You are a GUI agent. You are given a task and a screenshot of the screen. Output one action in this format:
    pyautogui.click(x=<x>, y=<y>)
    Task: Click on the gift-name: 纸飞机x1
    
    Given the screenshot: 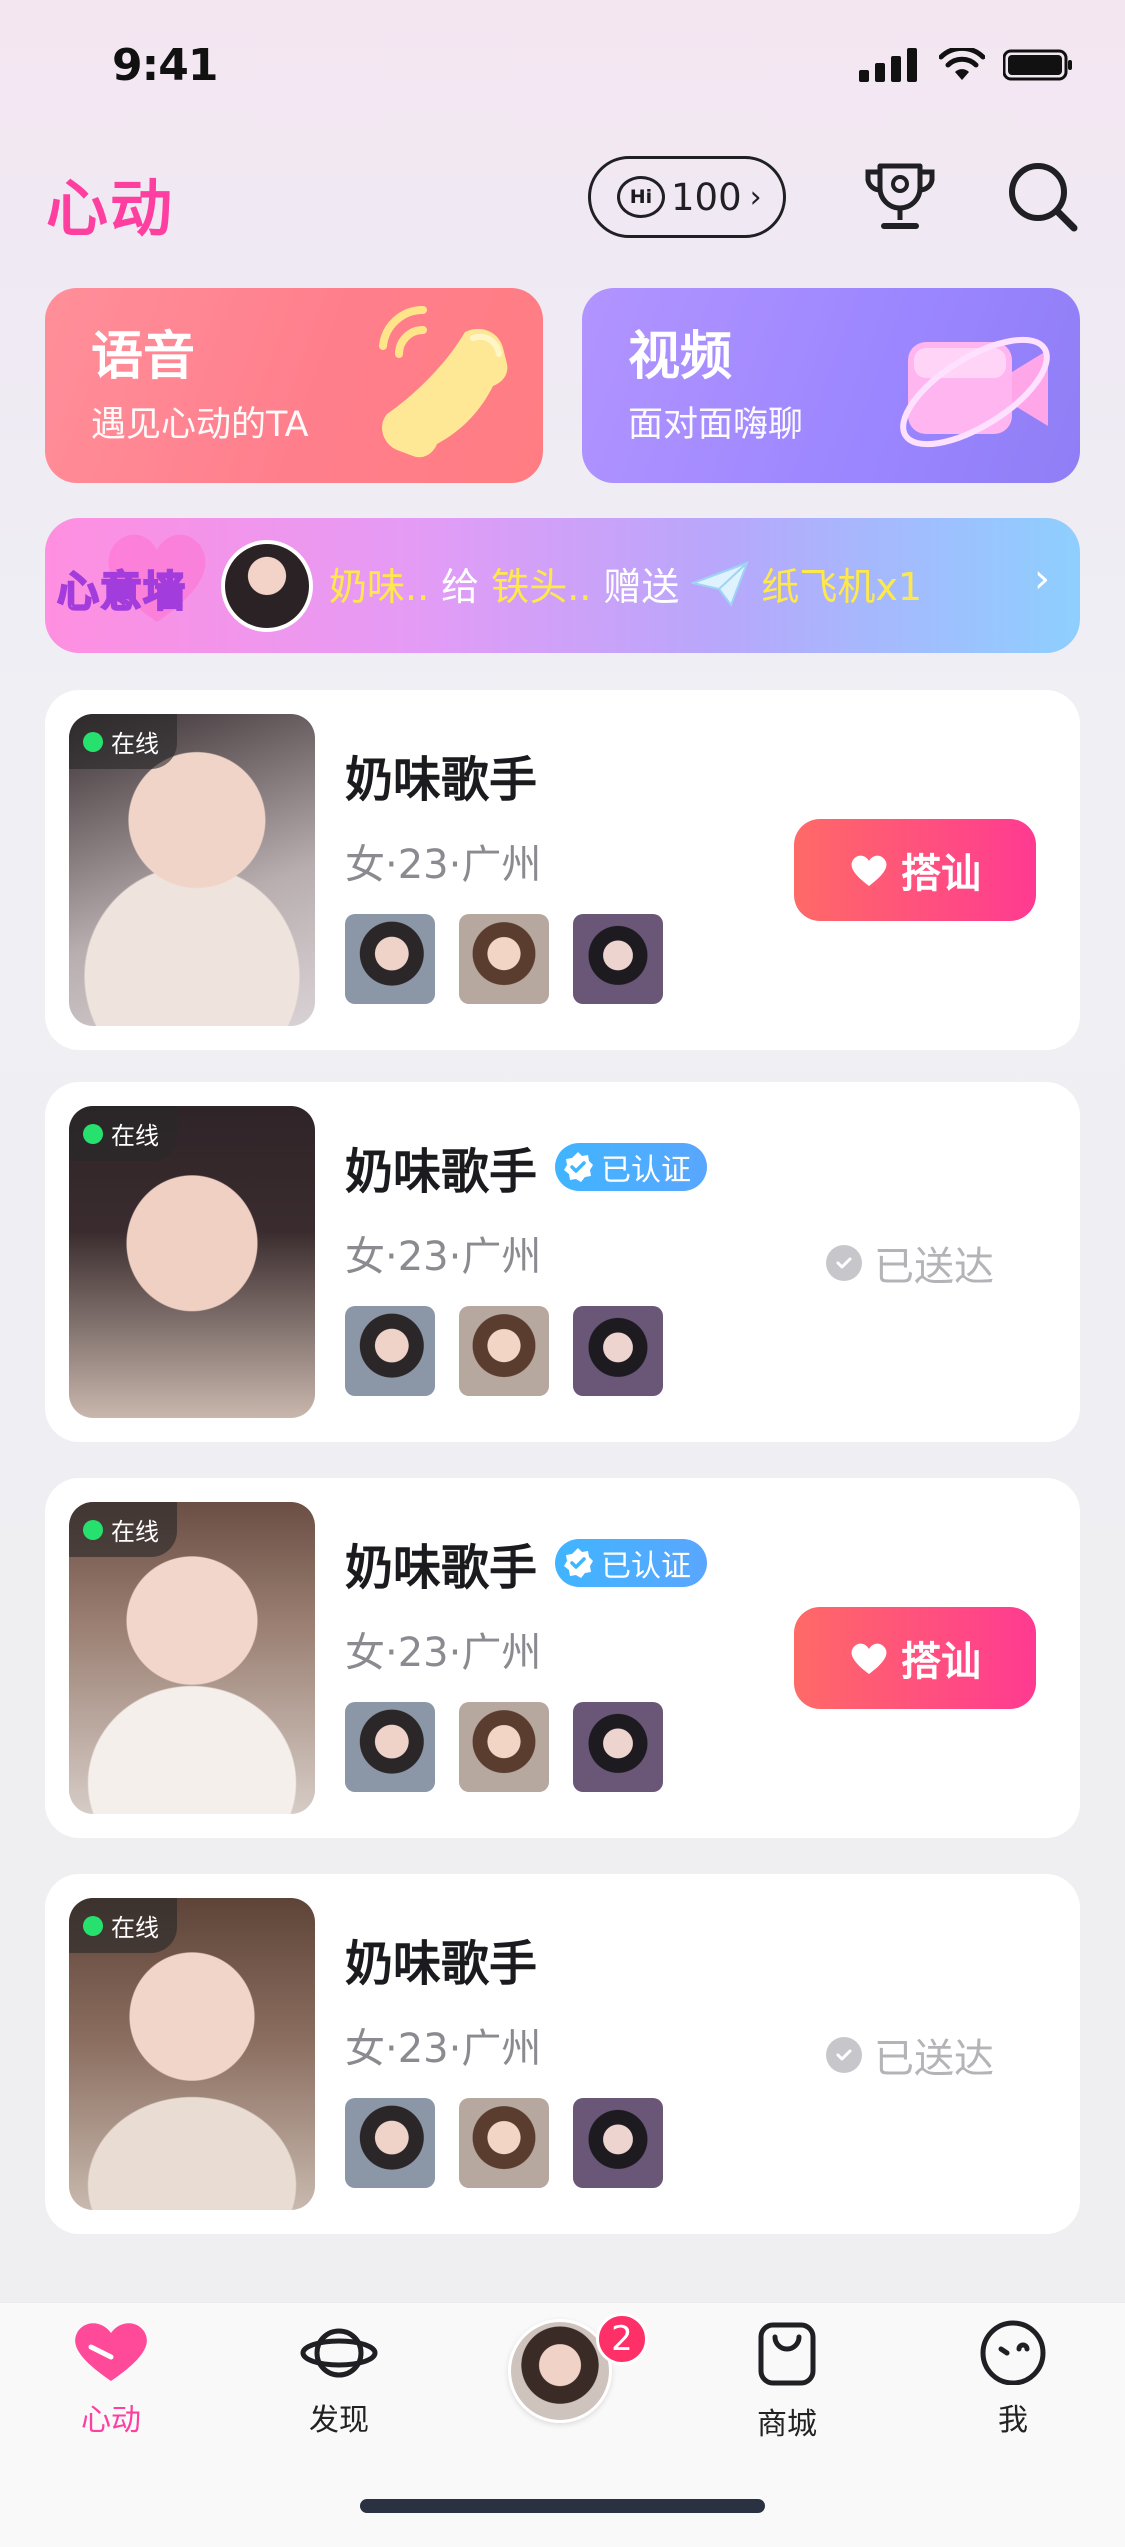 What is the action you would take?
    pyautogui.click(x=842, y=587)
    